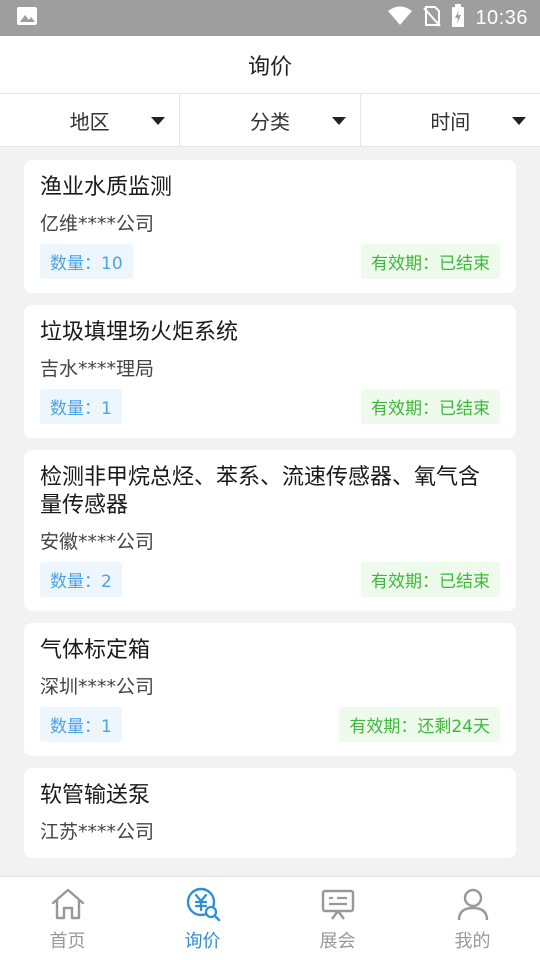 This screenshot has width=540, height=960. Describe the element at coordinates (337, 904) in the screenshot. I see `exhibition-icon` at that location.